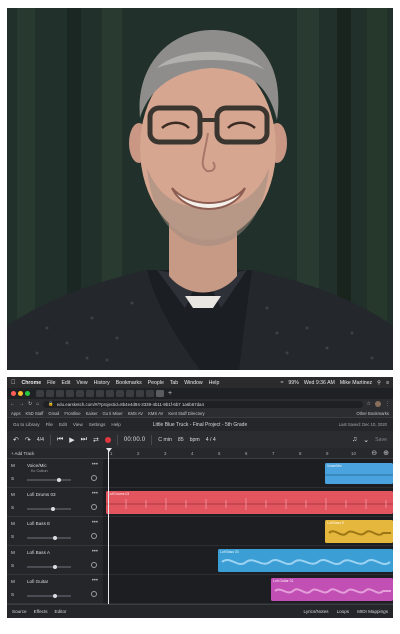  What do you see at coordinates (387, 383) in the screenshot?
I see `menu-list-icon: ≡` at bounding box center [387, 383].